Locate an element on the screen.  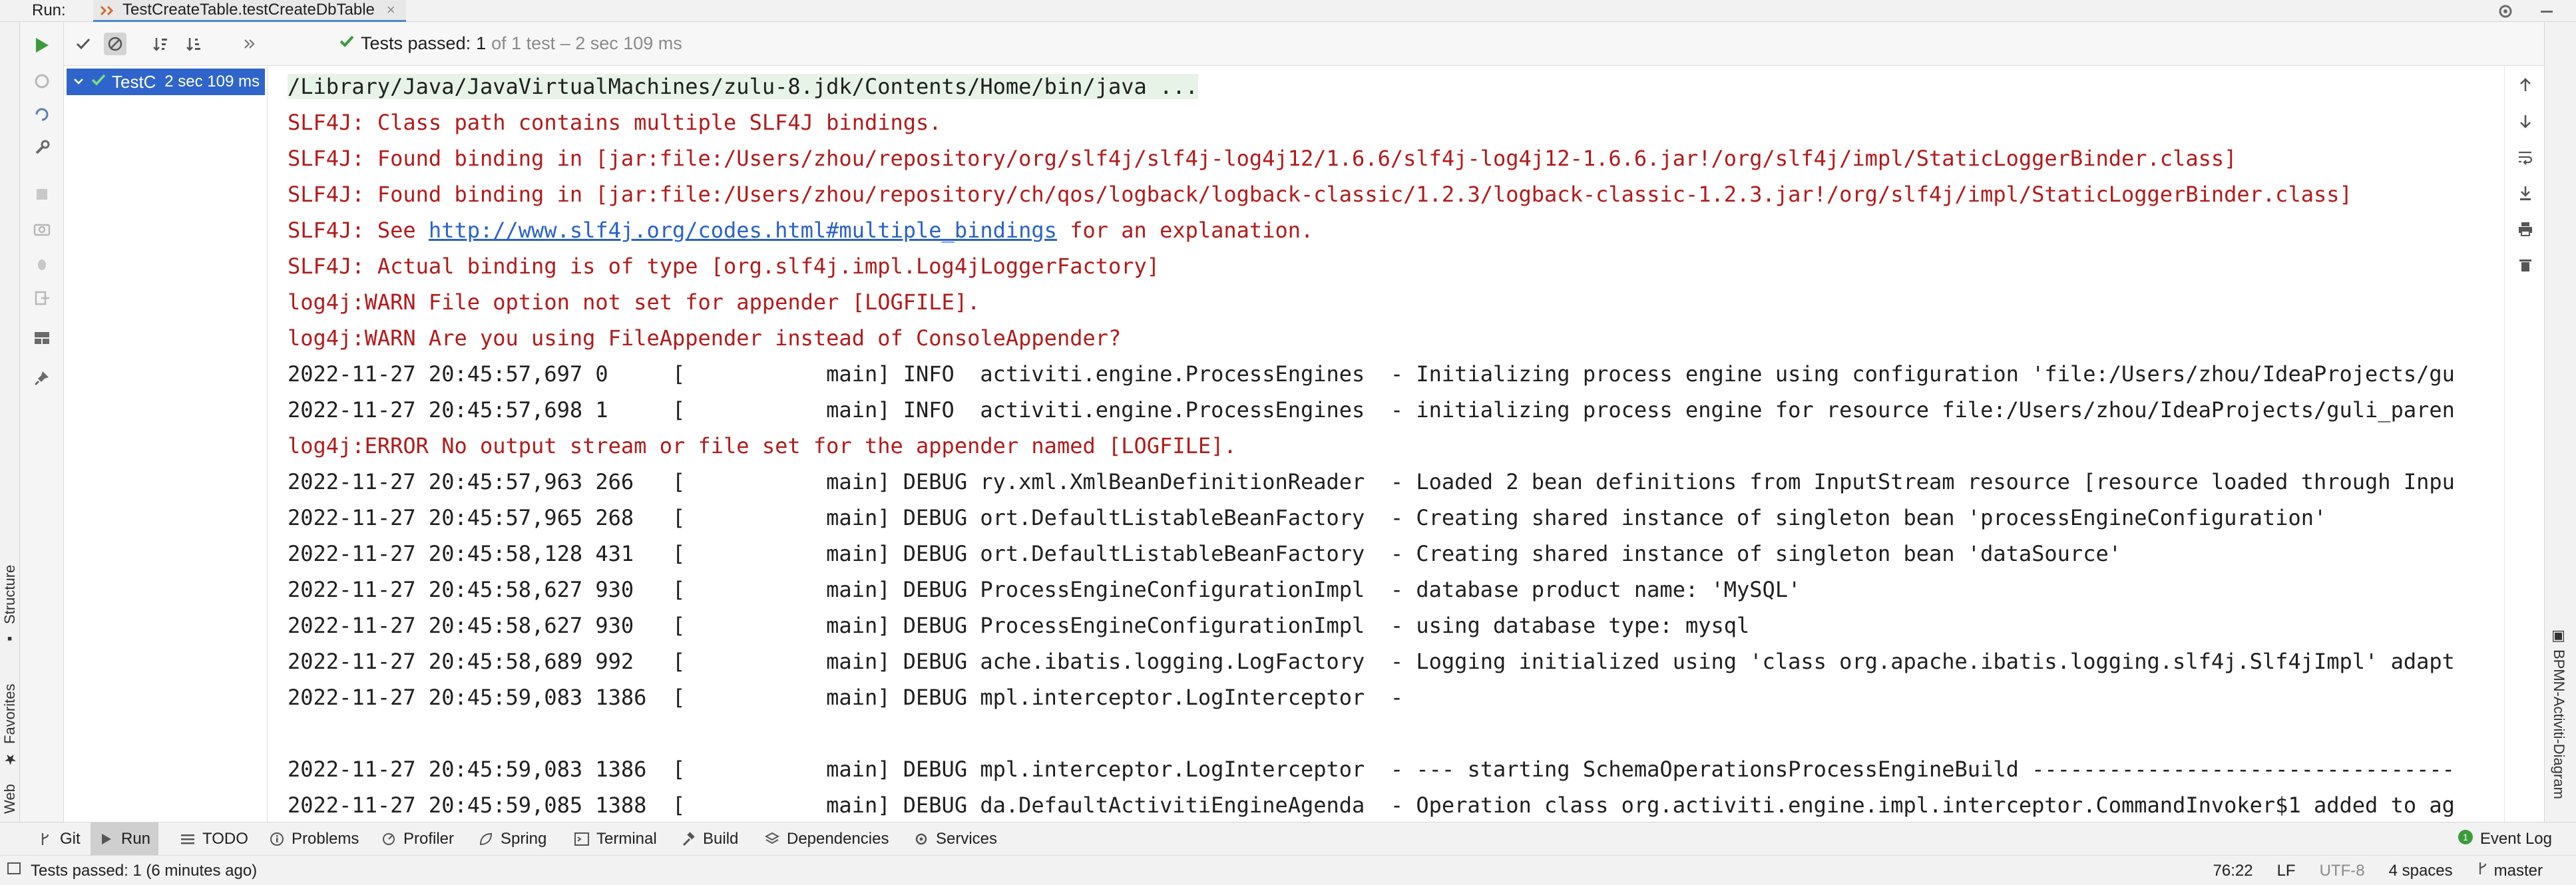
tab-git: Git is located at coordinates (59, 839).